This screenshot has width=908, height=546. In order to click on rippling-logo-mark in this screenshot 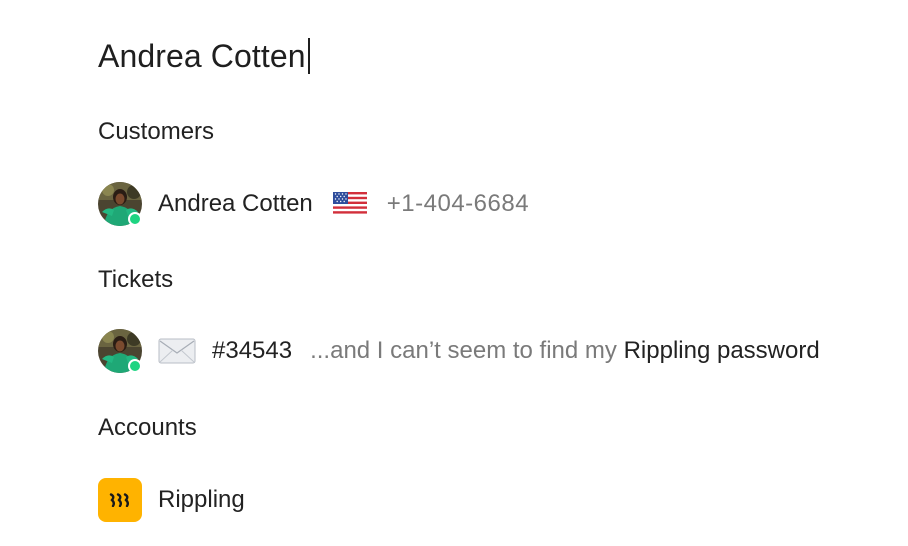, I will do `click(119, 500)`.